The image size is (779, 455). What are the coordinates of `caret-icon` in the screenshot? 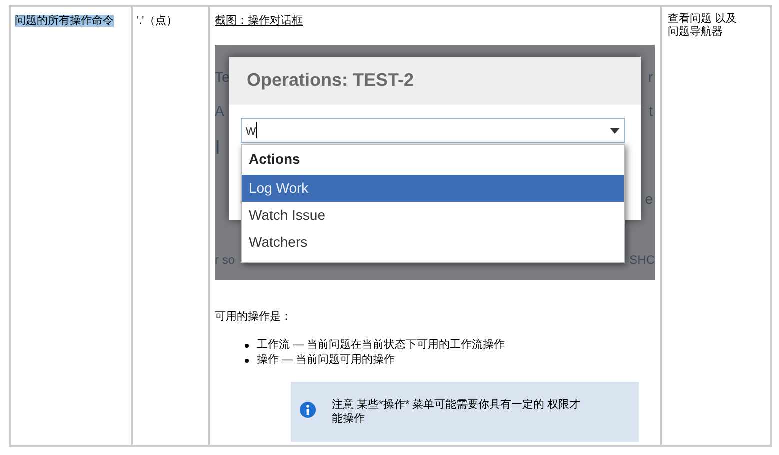 It's located at (615, 131).